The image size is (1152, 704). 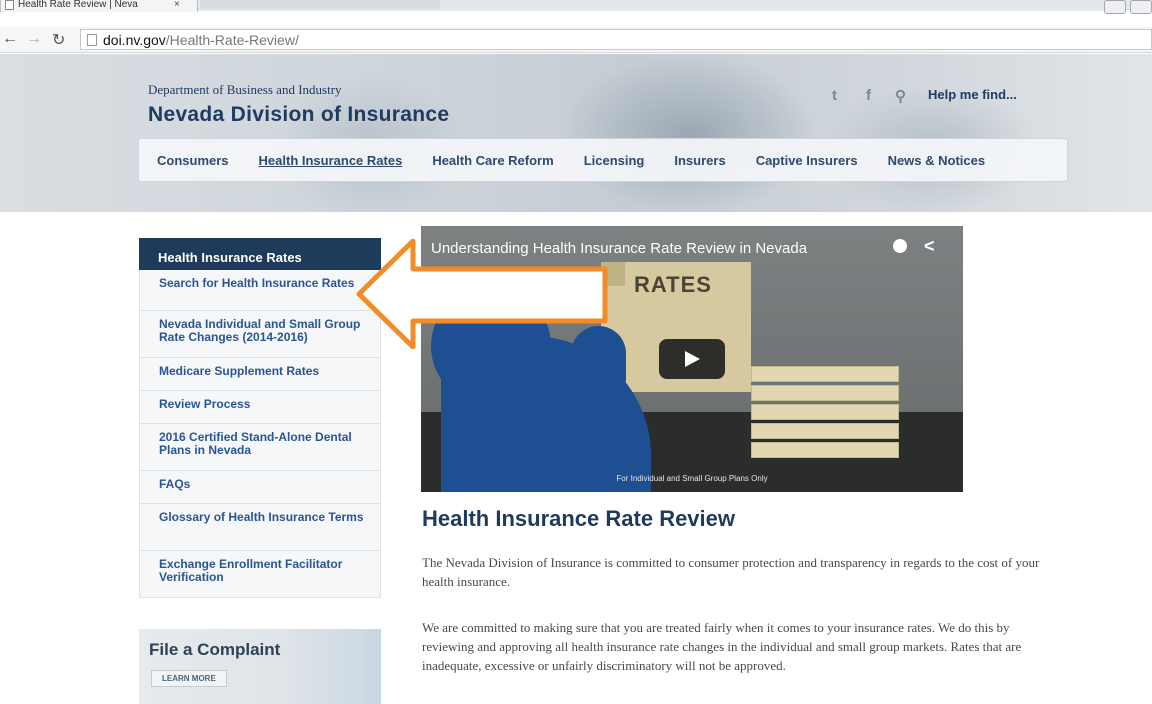 What do you see at coordinates (576, 7) in the screenshot?
I see `browser-tabbar: Health Rate Review | Neva ×` at bounding box center [576, 7].